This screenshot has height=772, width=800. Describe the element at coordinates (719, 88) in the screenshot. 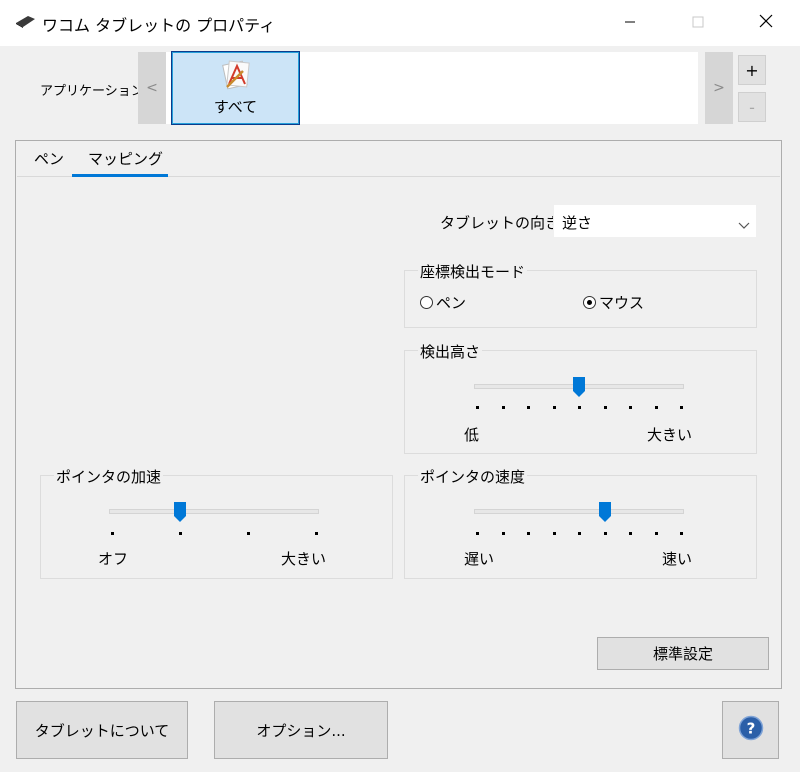

I see `app-next-button: >` at that location.